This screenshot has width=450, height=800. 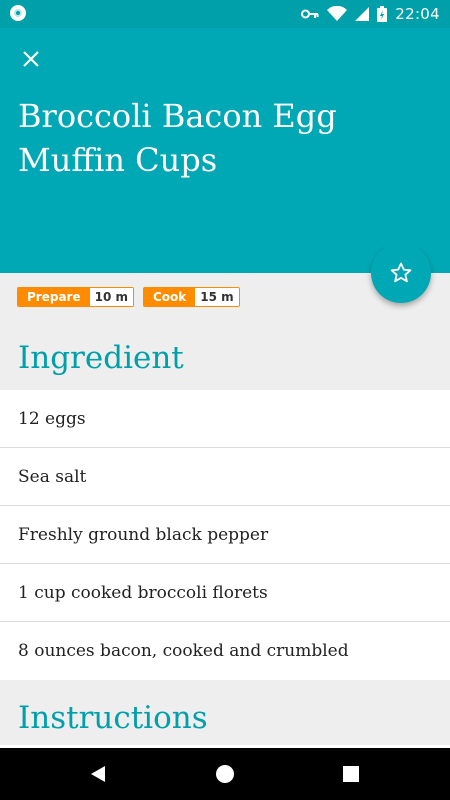 I want to click on cook-time-badge: Cook 15 m, so click(x=191, y=297).